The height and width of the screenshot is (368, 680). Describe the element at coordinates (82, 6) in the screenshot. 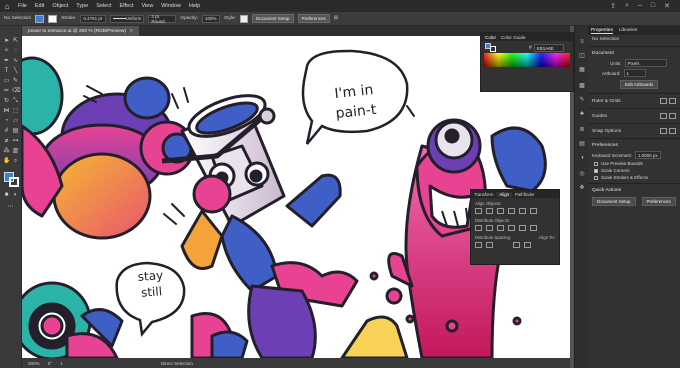

I see `menu-type: Type` at that location.